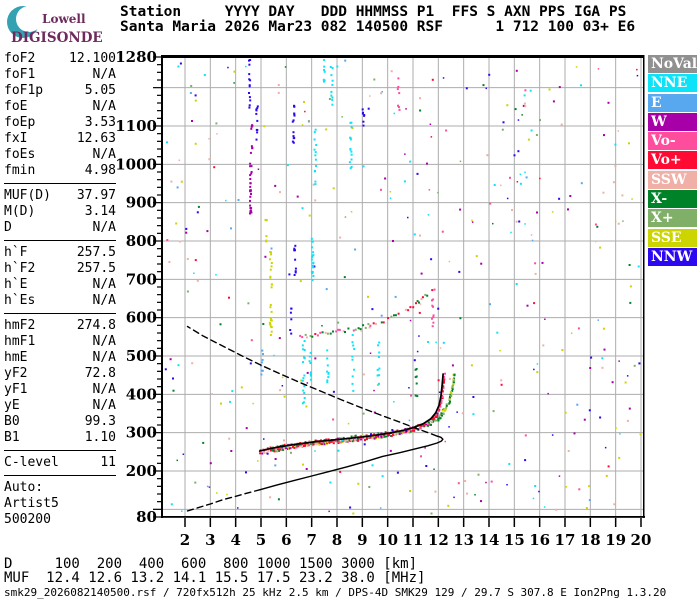 The image size is (700, 600). What do you see at coordinates (141, 279) in the screenshot?
I see `y-tick-label: 700` at bounding box center [141, 279].